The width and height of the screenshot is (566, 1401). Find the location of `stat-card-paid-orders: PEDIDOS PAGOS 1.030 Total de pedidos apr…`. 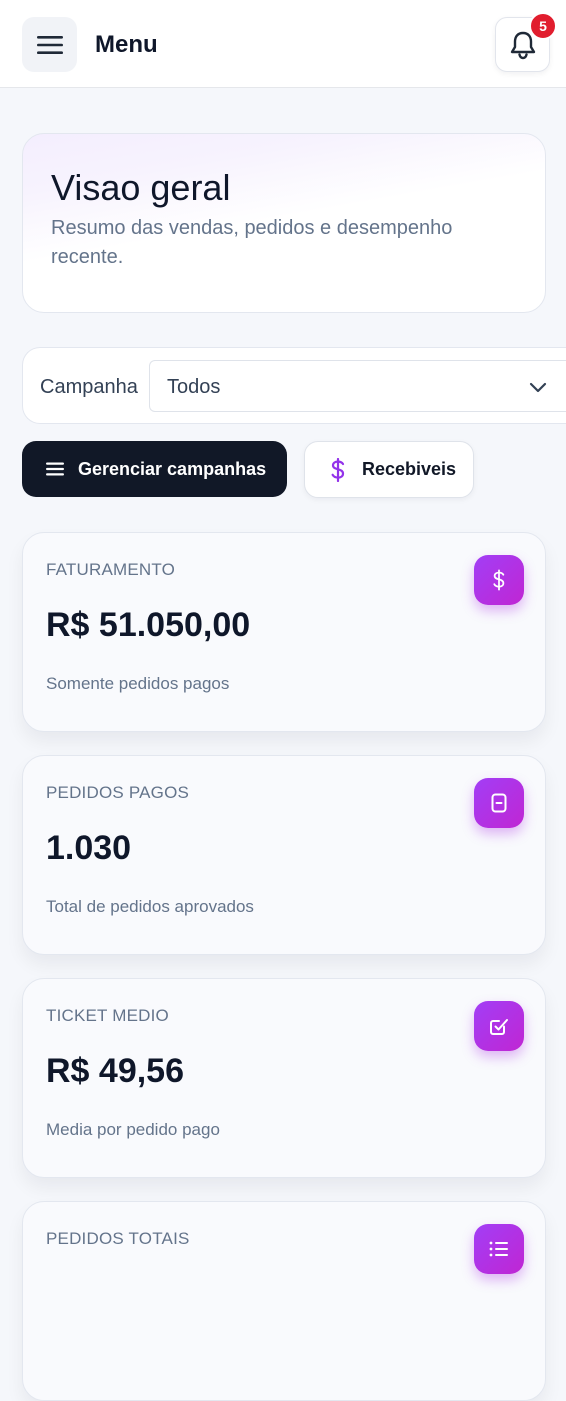

stat-card-paid-orders: PEDIDOS PAGOS 1.030 Total de pedidos apr… is located at coordinates (284, 855).